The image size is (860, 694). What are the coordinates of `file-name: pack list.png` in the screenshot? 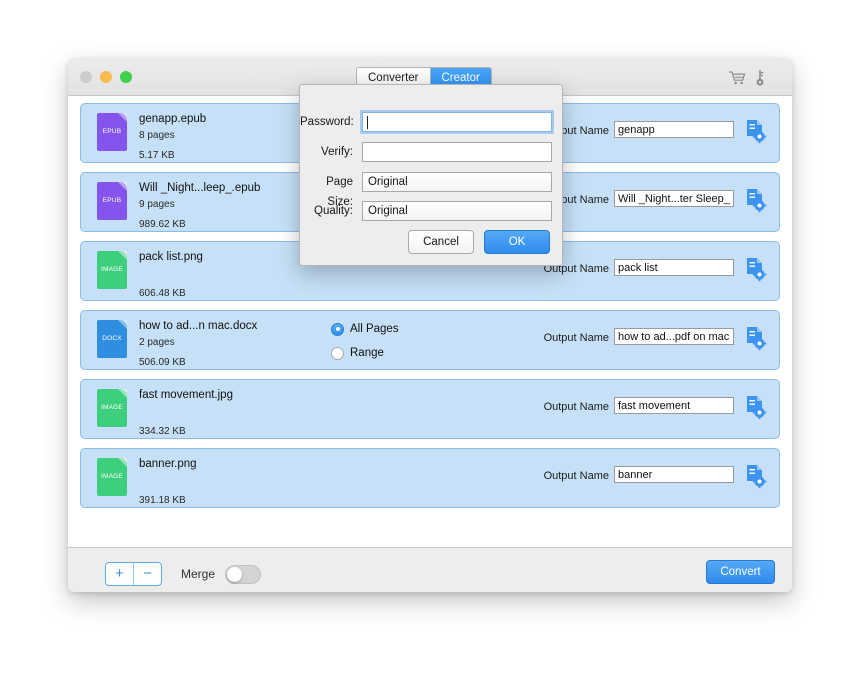 It's located at (171, 257).